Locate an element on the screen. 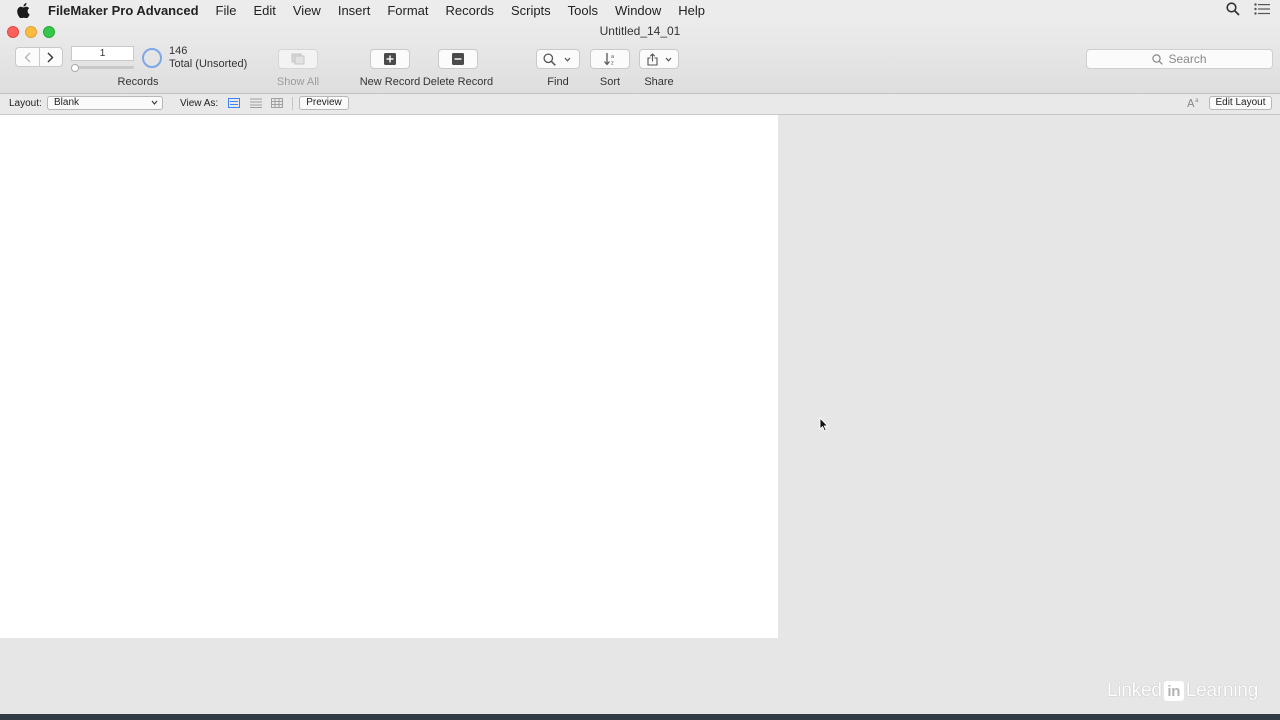 The height and width of the screenshot is (720, 1280). menu-file: File is located at coordinates (226, 10).